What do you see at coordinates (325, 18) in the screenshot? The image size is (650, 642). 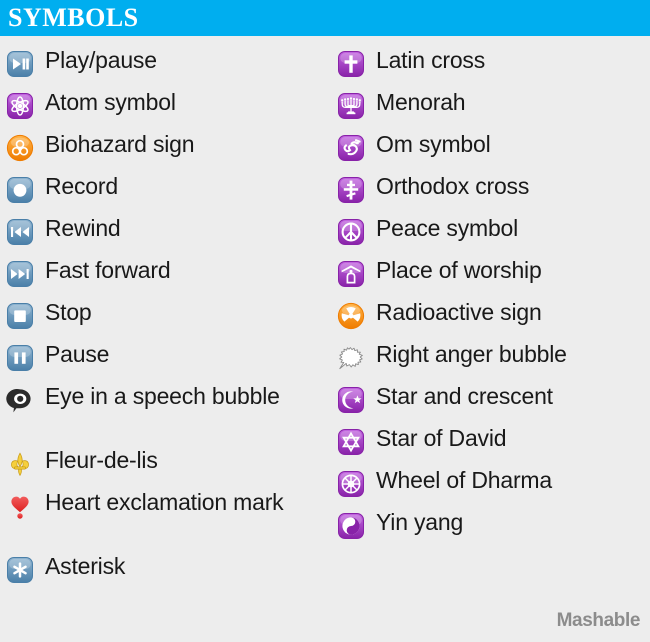 I see `header-bar: SYMBOLS` at bounding box center [325, 18].